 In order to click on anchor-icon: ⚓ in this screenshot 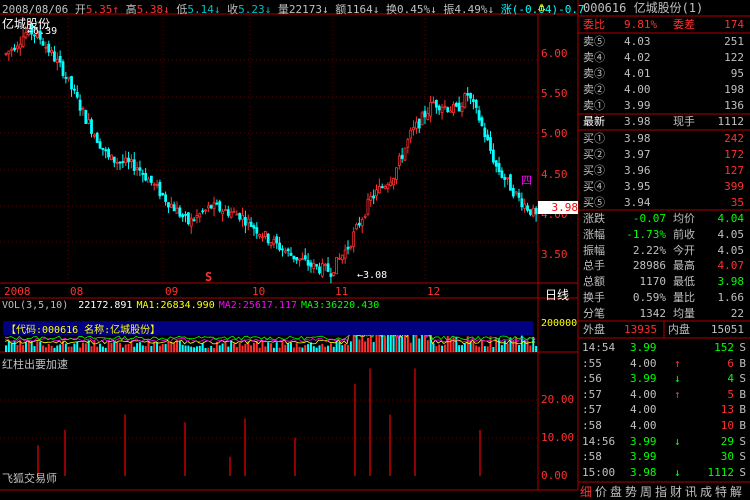, I will do `click(541, 7)`.